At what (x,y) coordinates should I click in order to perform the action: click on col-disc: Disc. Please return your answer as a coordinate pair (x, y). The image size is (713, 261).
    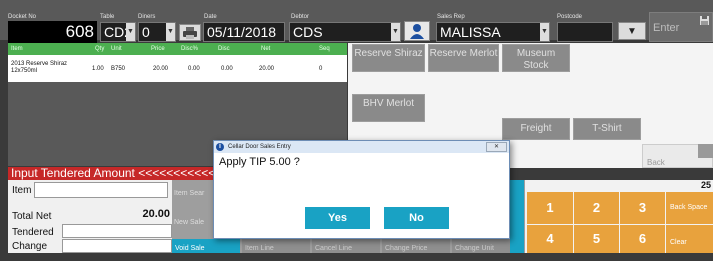
    Looking at the image, I should click on (224, 49).